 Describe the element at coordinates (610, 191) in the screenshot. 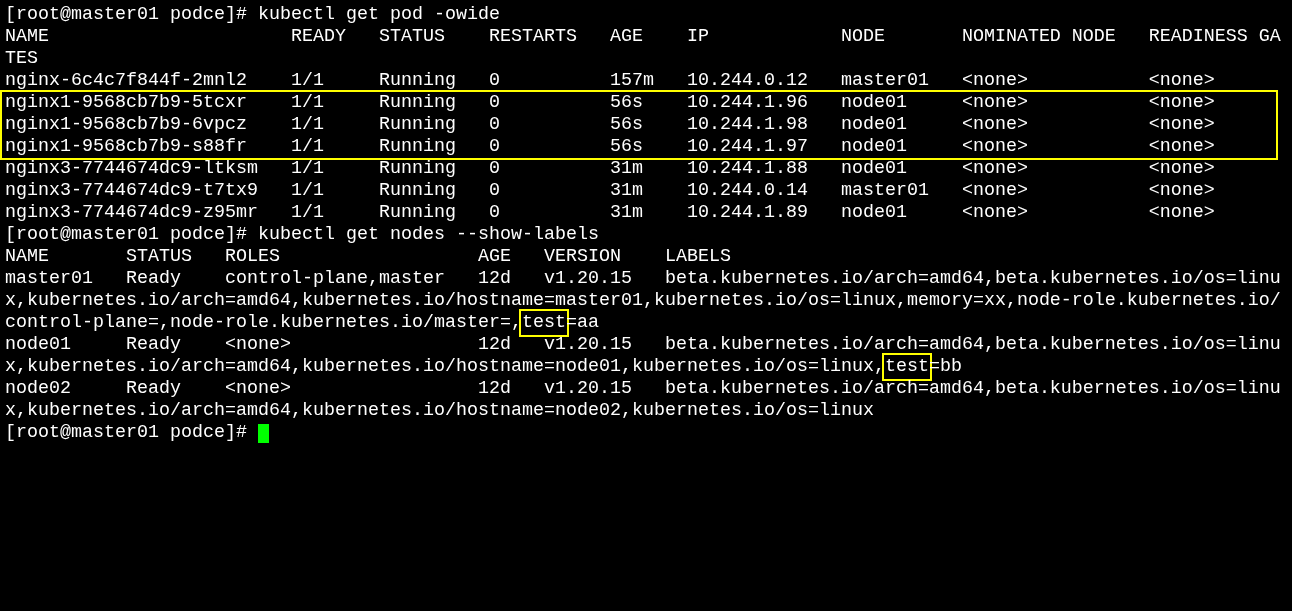

I see `terminal-line: nginx3-7744674dc9-t7tx9 1/1 Running 0 31m 10.244.0.14 master01 <none> <none>` at that location.